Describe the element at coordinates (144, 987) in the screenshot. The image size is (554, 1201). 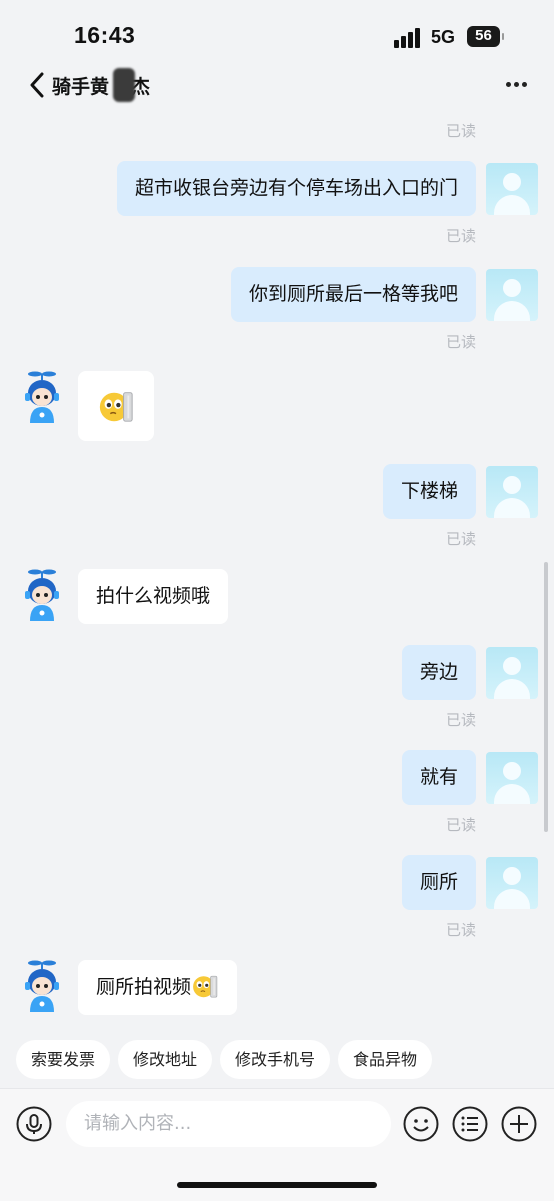
I see `message-text: 厕所拍视频` at that location.